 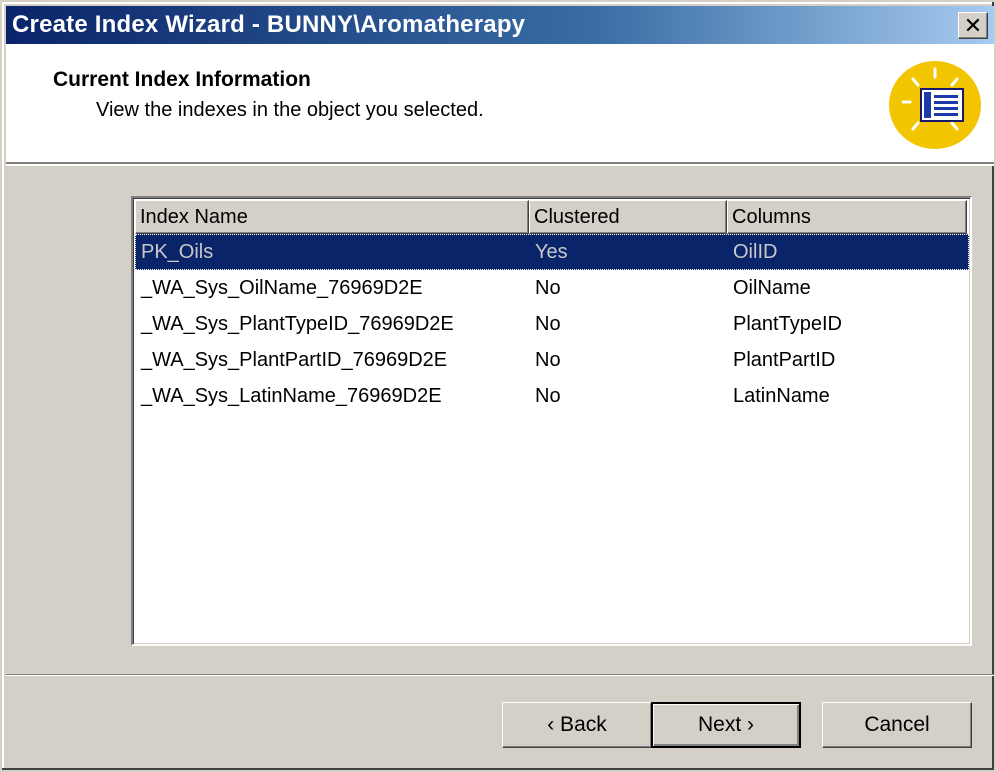 I want to click on window-title: Create Index Wizard - BUNNY\Aromatherapy, so click(x=269, y=24).